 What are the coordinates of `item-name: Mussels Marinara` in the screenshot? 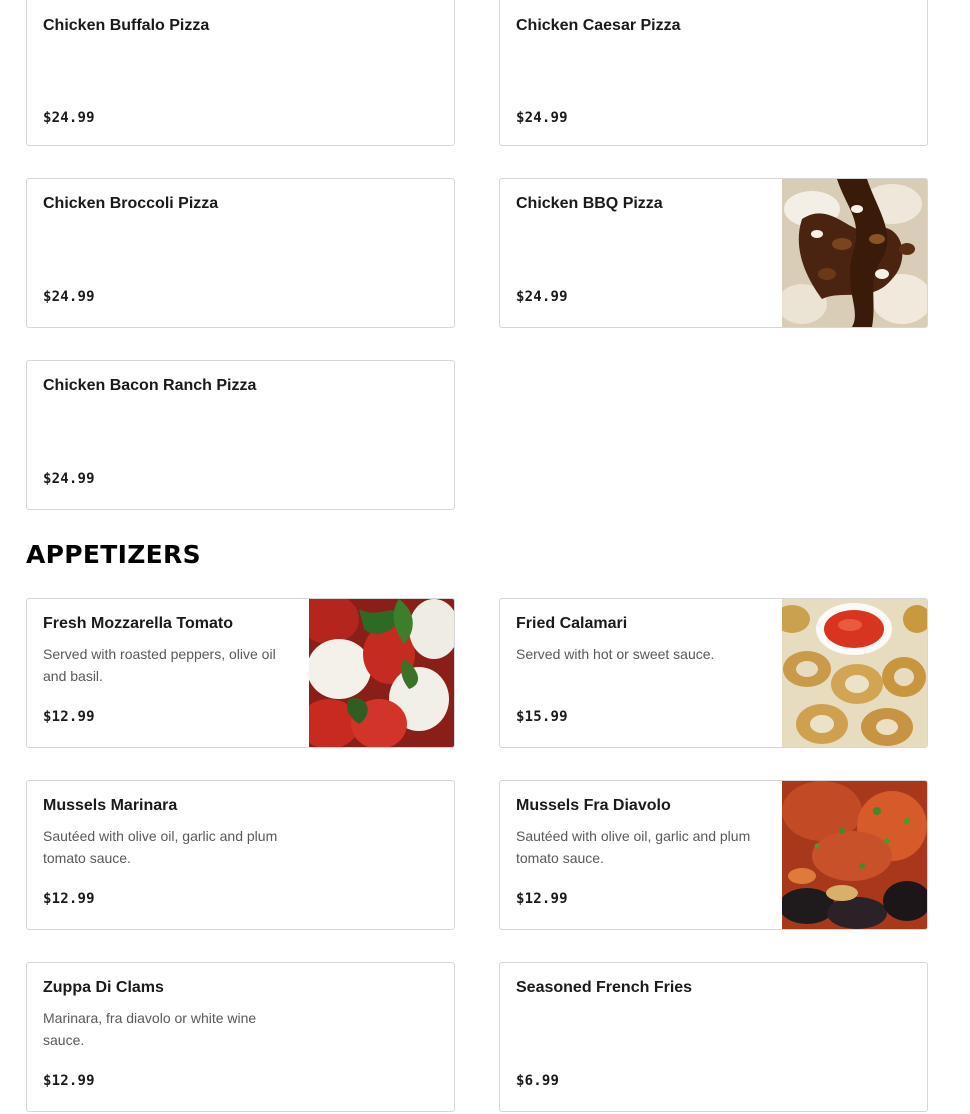 It's located at (110, 805).